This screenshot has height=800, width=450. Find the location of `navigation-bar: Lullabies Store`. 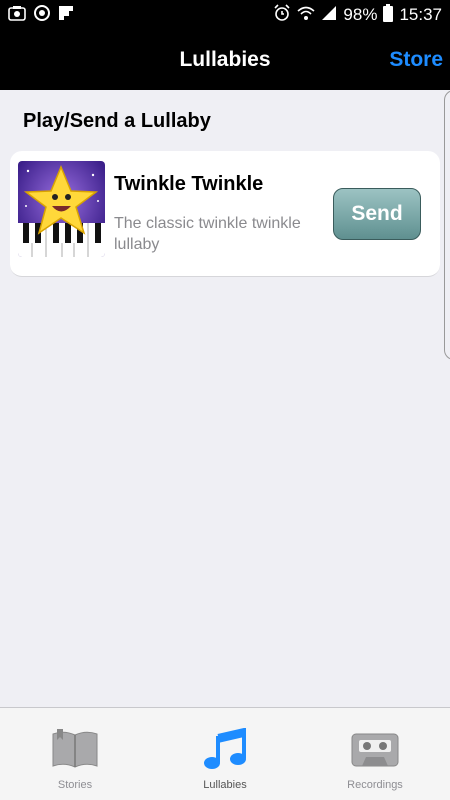

navigation-bar: Lullabies Store is located at coordinates (225, 60).